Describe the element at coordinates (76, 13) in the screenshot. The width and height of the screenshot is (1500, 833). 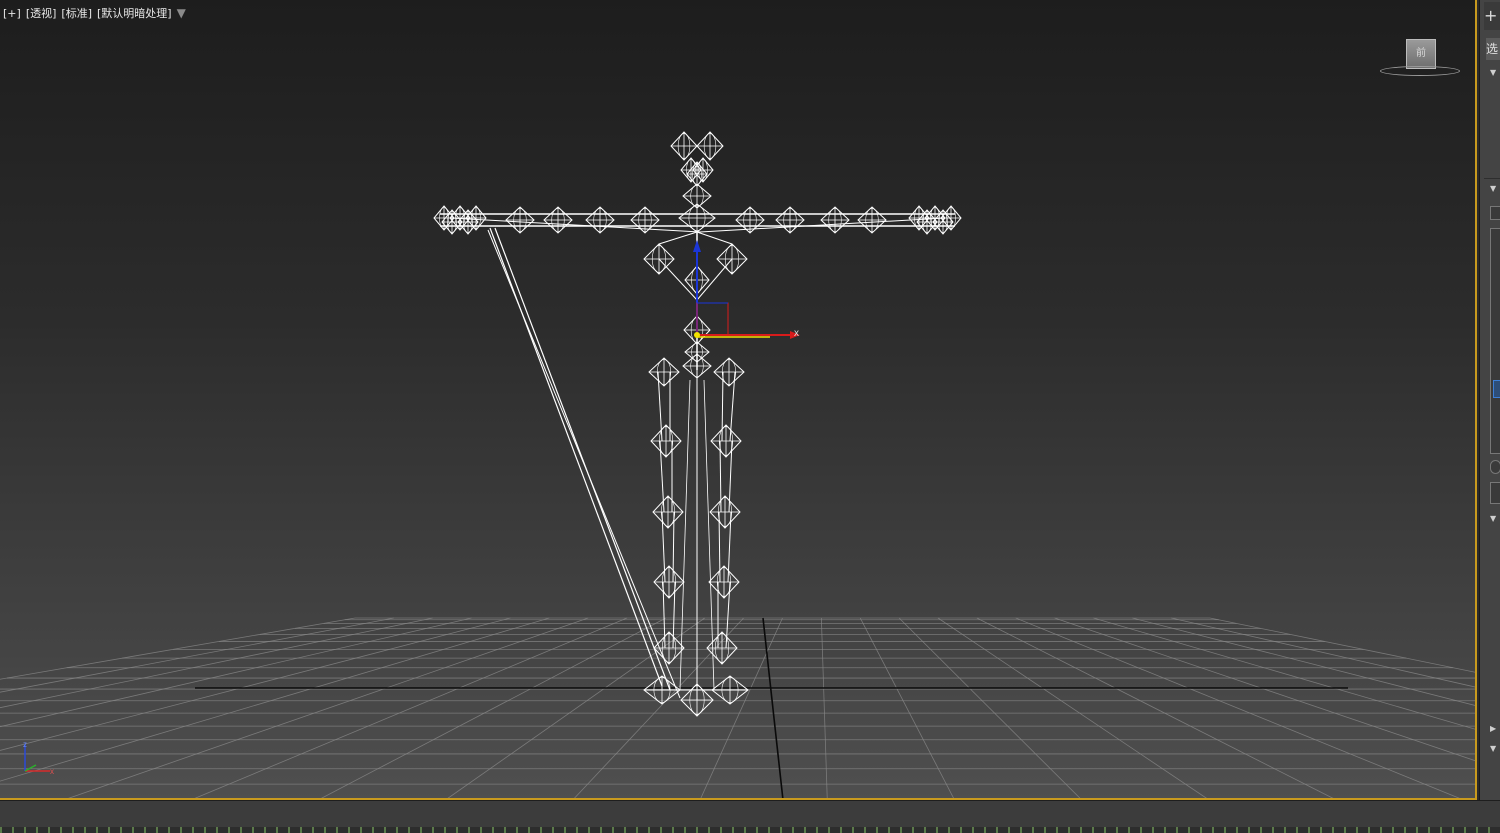
I see `viewport-shading-preset-menu: [标准]` at that location.